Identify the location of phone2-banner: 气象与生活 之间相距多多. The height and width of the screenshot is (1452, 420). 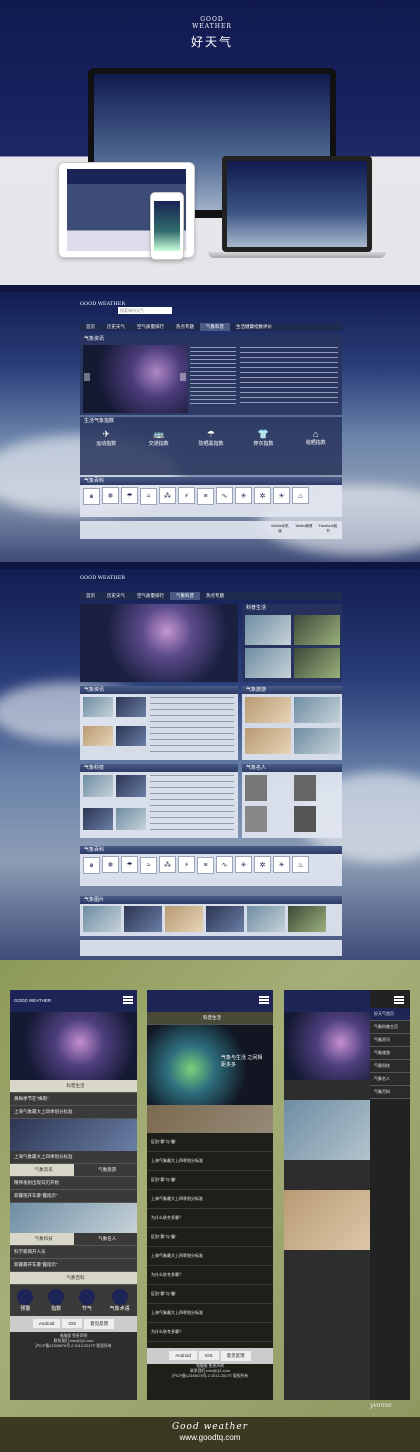
(210, 1065).